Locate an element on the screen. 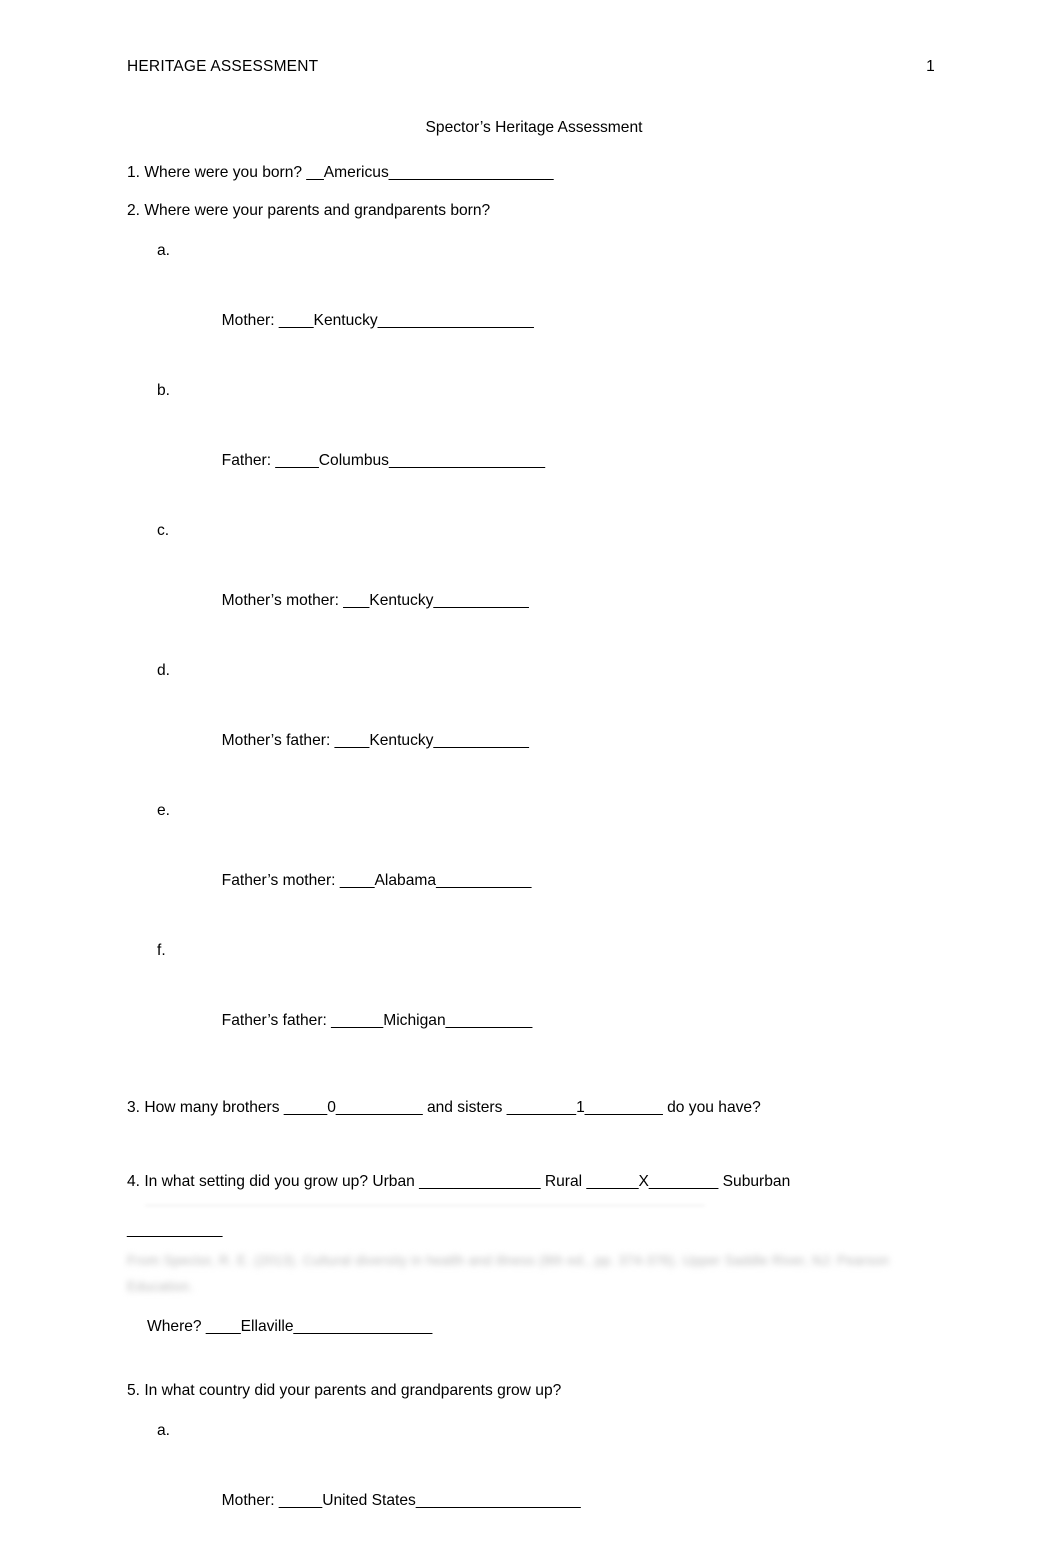 The image size is (1062, 1556). list-item-text: Mother’s mother: ___Kentucky___________ is located at coordinates (375, 600).